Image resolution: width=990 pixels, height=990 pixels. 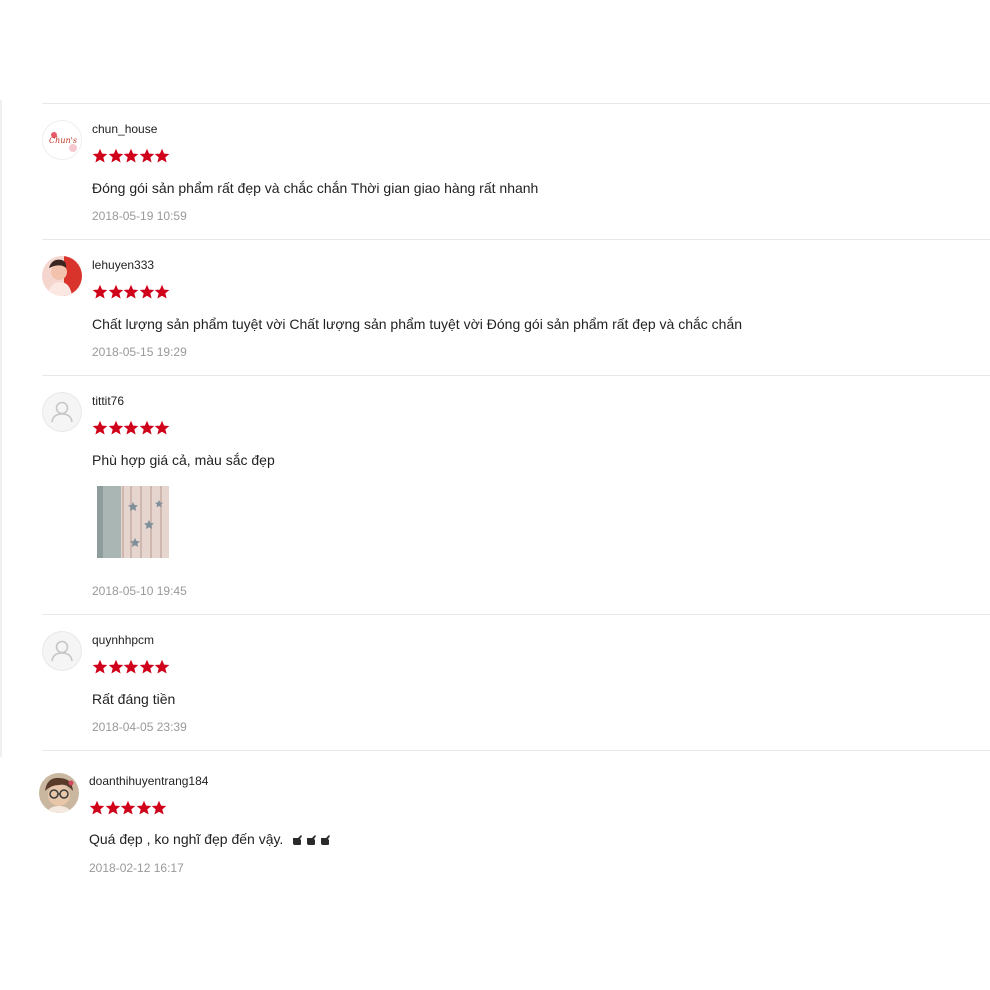 What do you see at coordinates (123, 640) in the screenshot?
I see `username: quynhhpcm` at bounding box center [123, 640].